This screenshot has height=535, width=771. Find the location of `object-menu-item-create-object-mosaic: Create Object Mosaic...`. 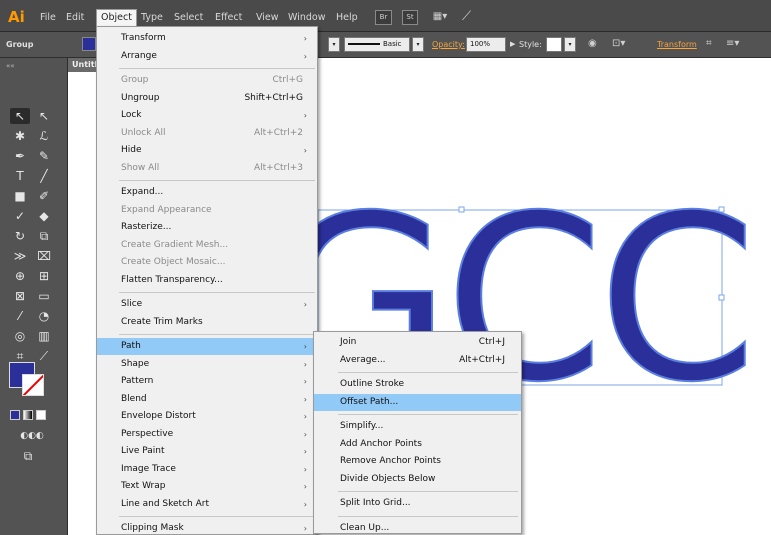

object-menu-item-create-object-mosaic: Create Object Mosaic... is located at coordinates (207, 262).